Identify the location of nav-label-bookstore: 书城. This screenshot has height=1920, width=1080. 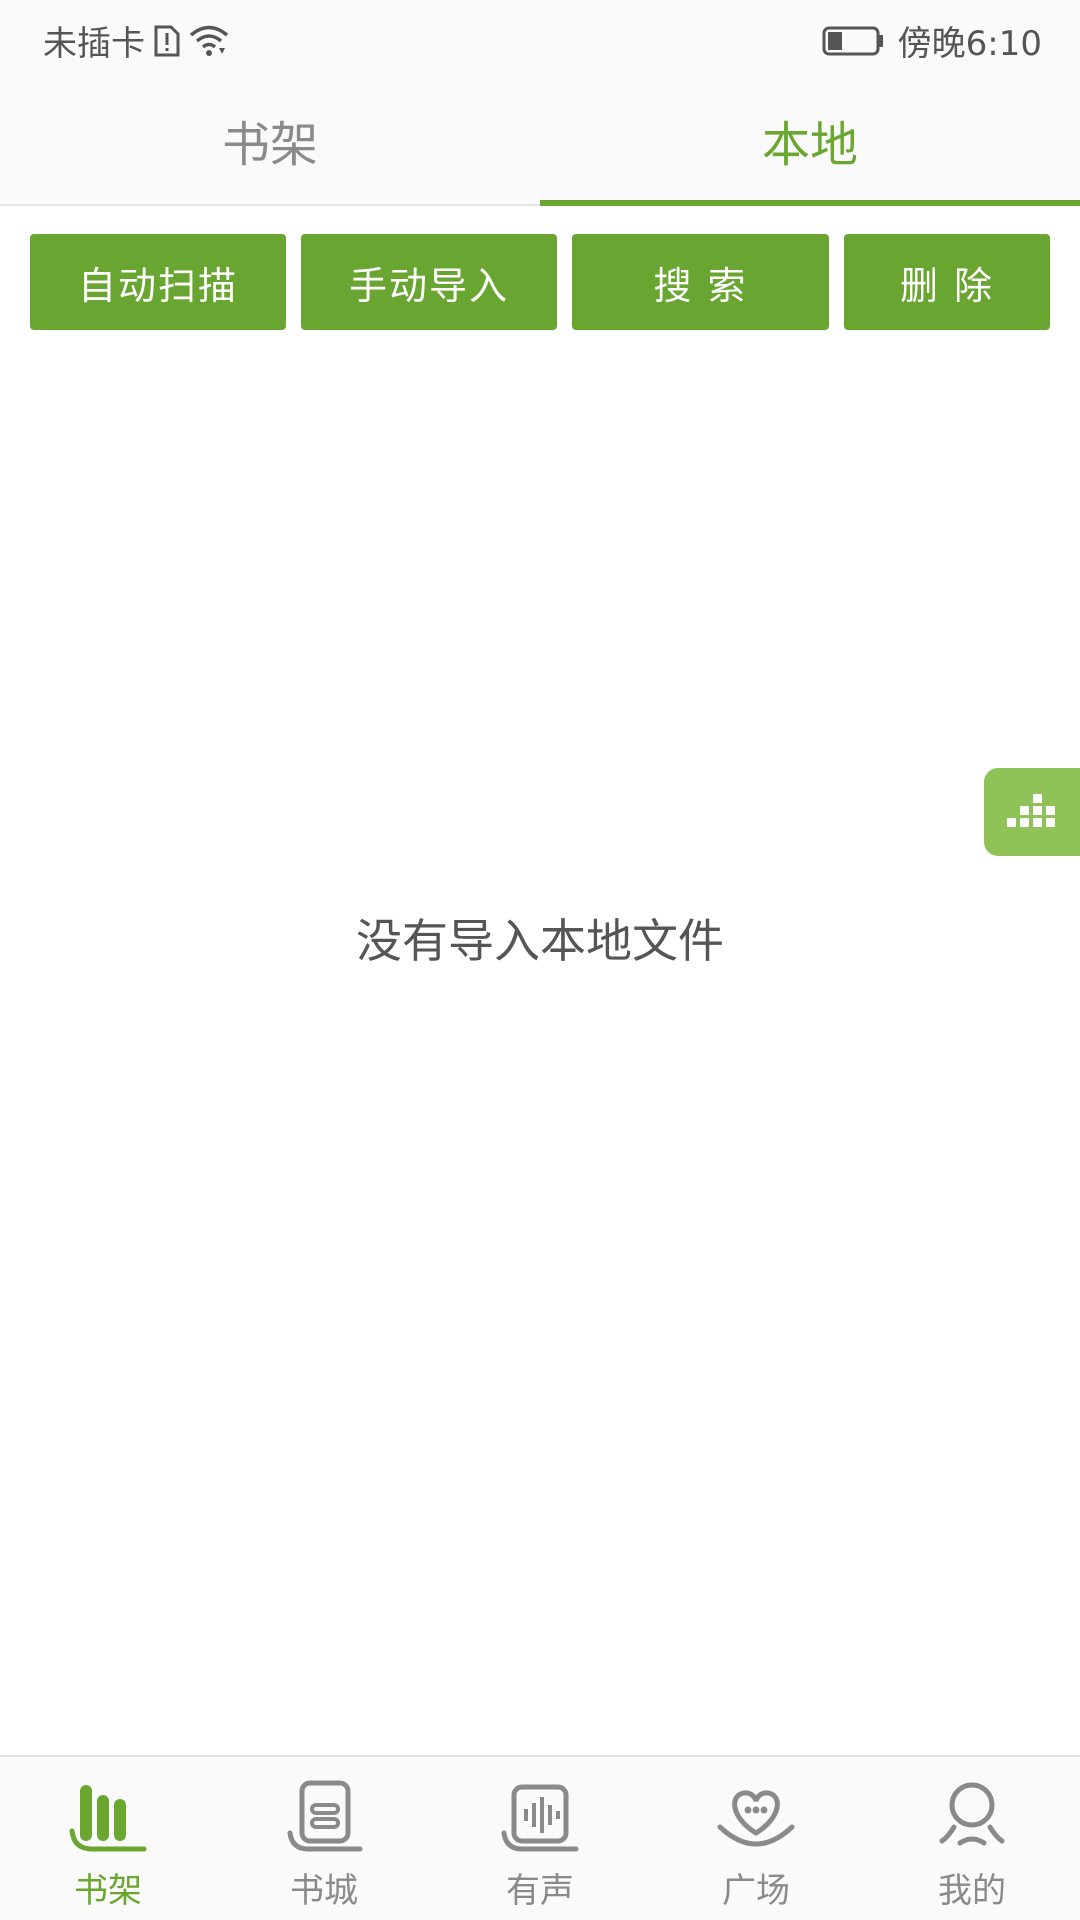
(324, 1891).